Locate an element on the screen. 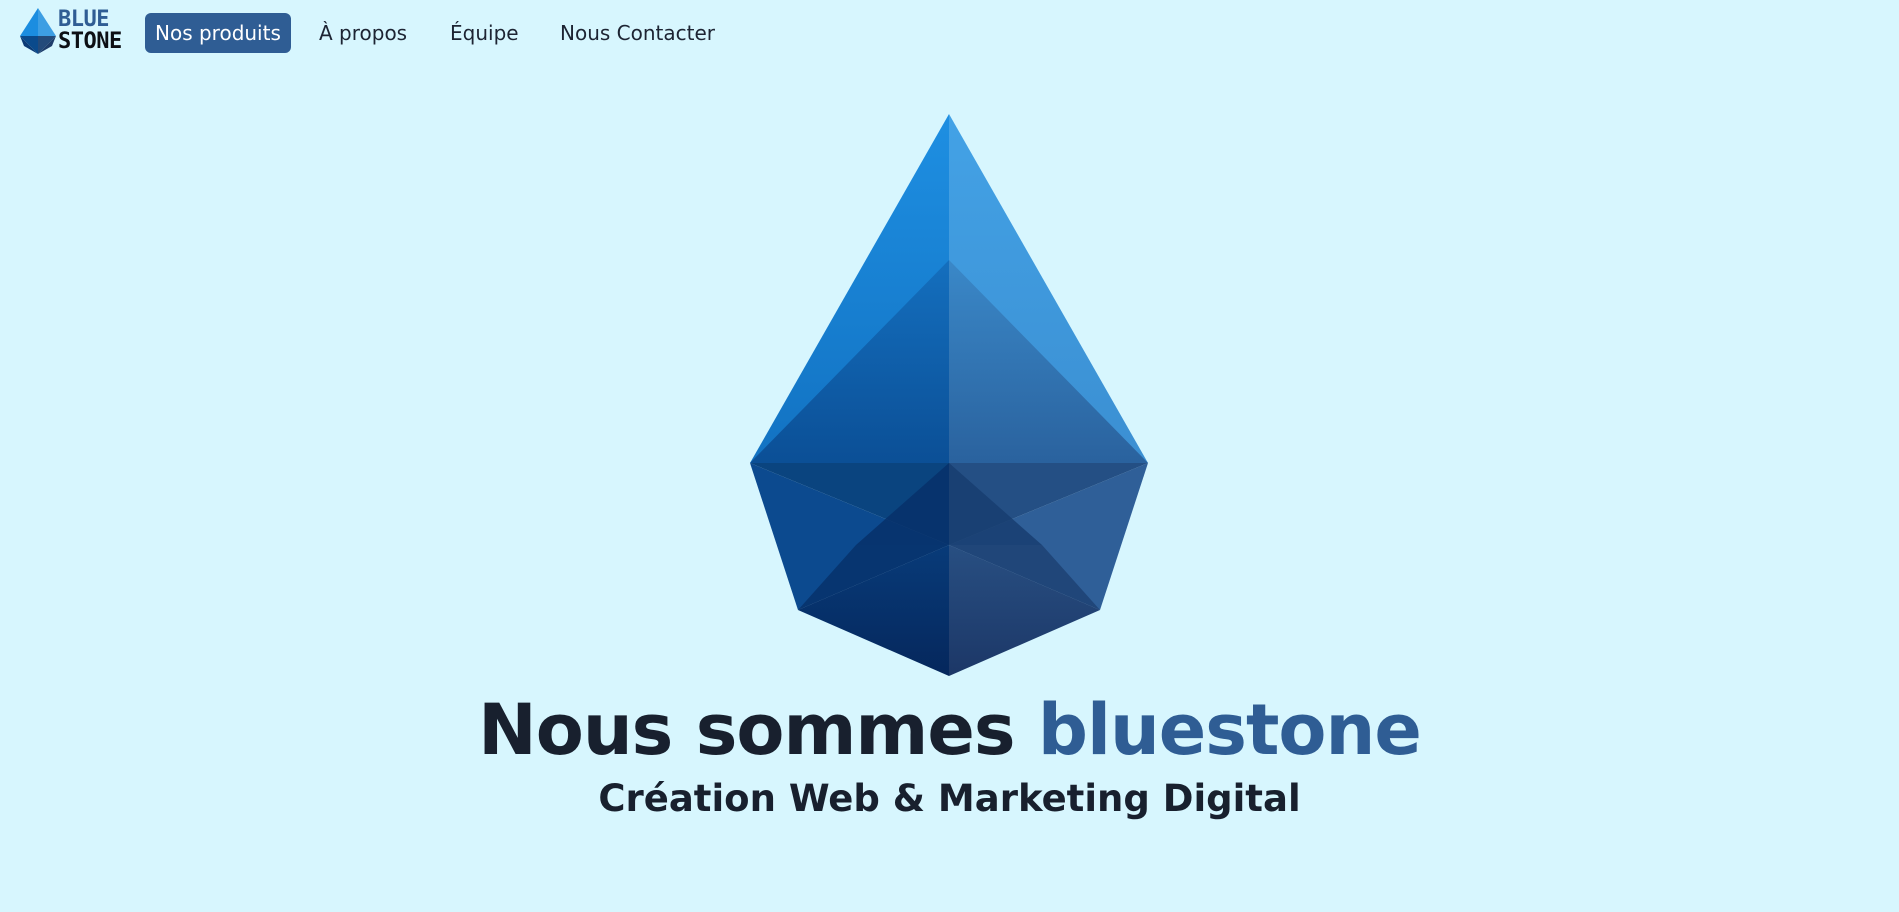 This screenshot has height=912, width=1899. nav-item-nous-contacter: Nous Contacter is located at coordinates (637, 33).